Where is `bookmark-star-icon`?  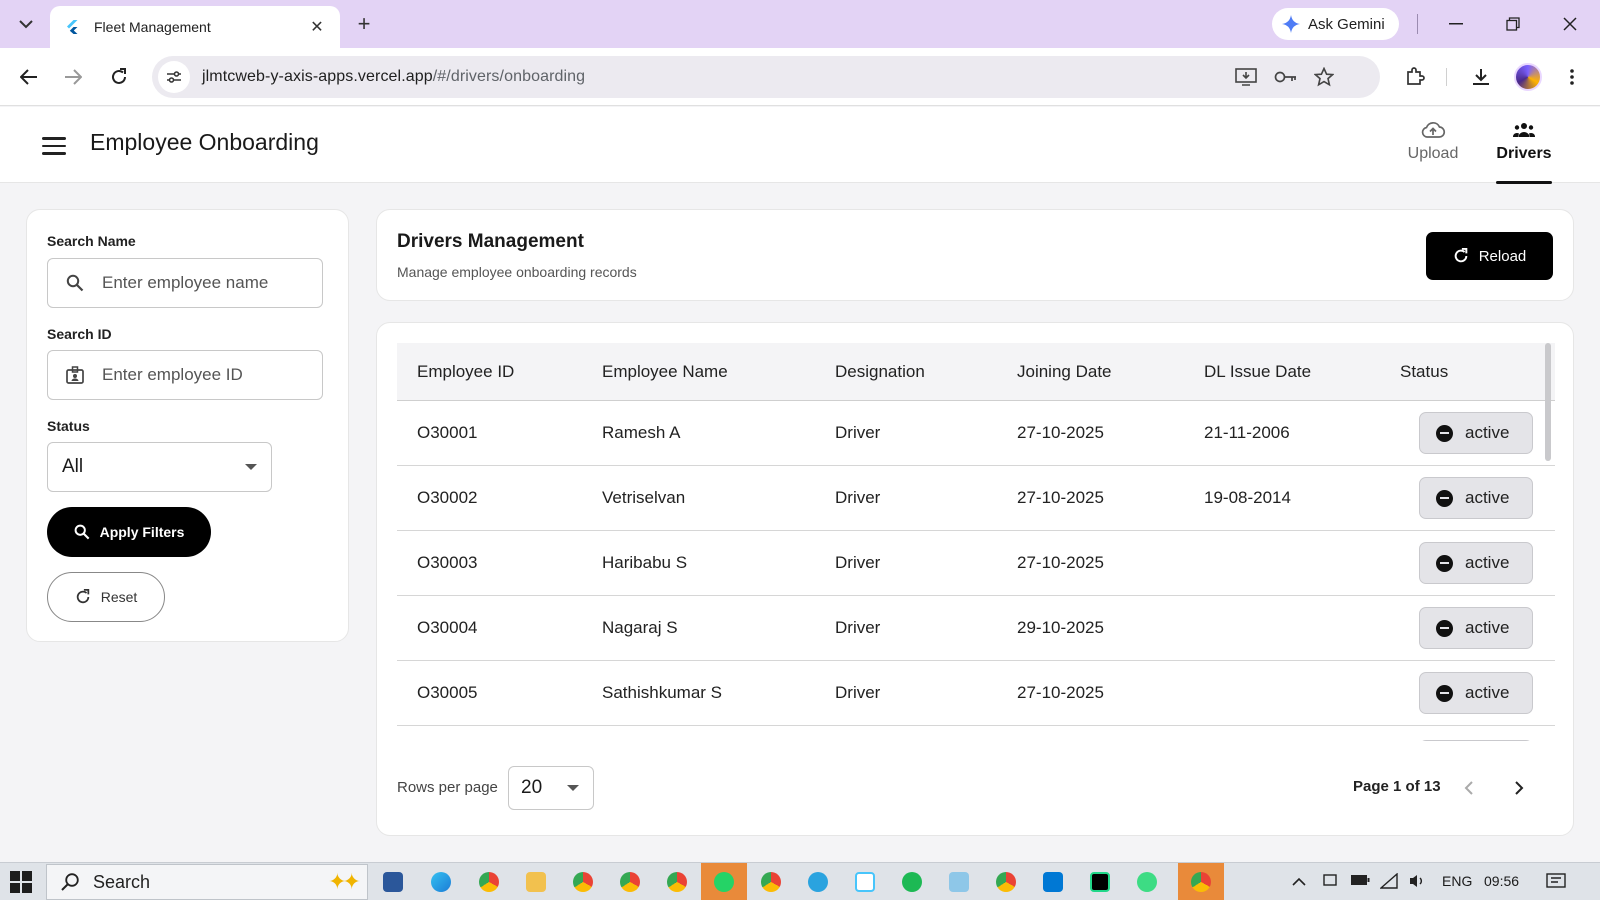
bookmark-star-icon is located at coordinates (1324, 77).